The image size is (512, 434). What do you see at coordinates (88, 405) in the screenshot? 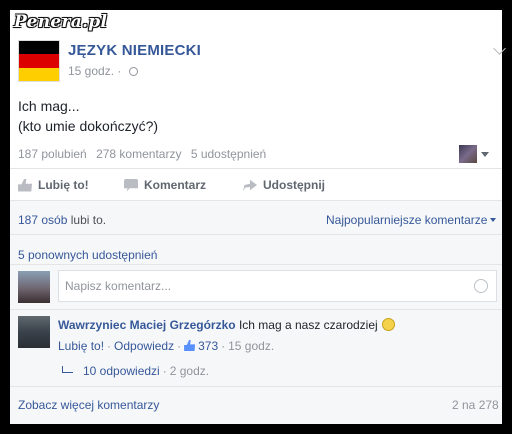
I see `view-more-comments-link: Zobacz więcej komentarzy` at bounding box center [88, 405].